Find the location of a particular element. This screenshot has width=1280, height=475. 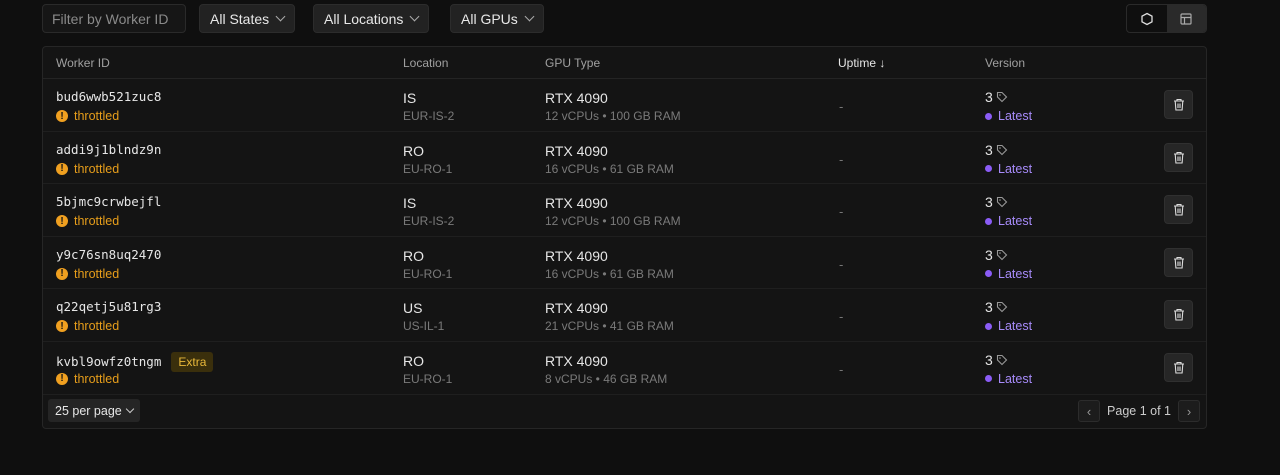

worker-id-text: bud6wwb521zuc8 is located at coordinates (109, 96).